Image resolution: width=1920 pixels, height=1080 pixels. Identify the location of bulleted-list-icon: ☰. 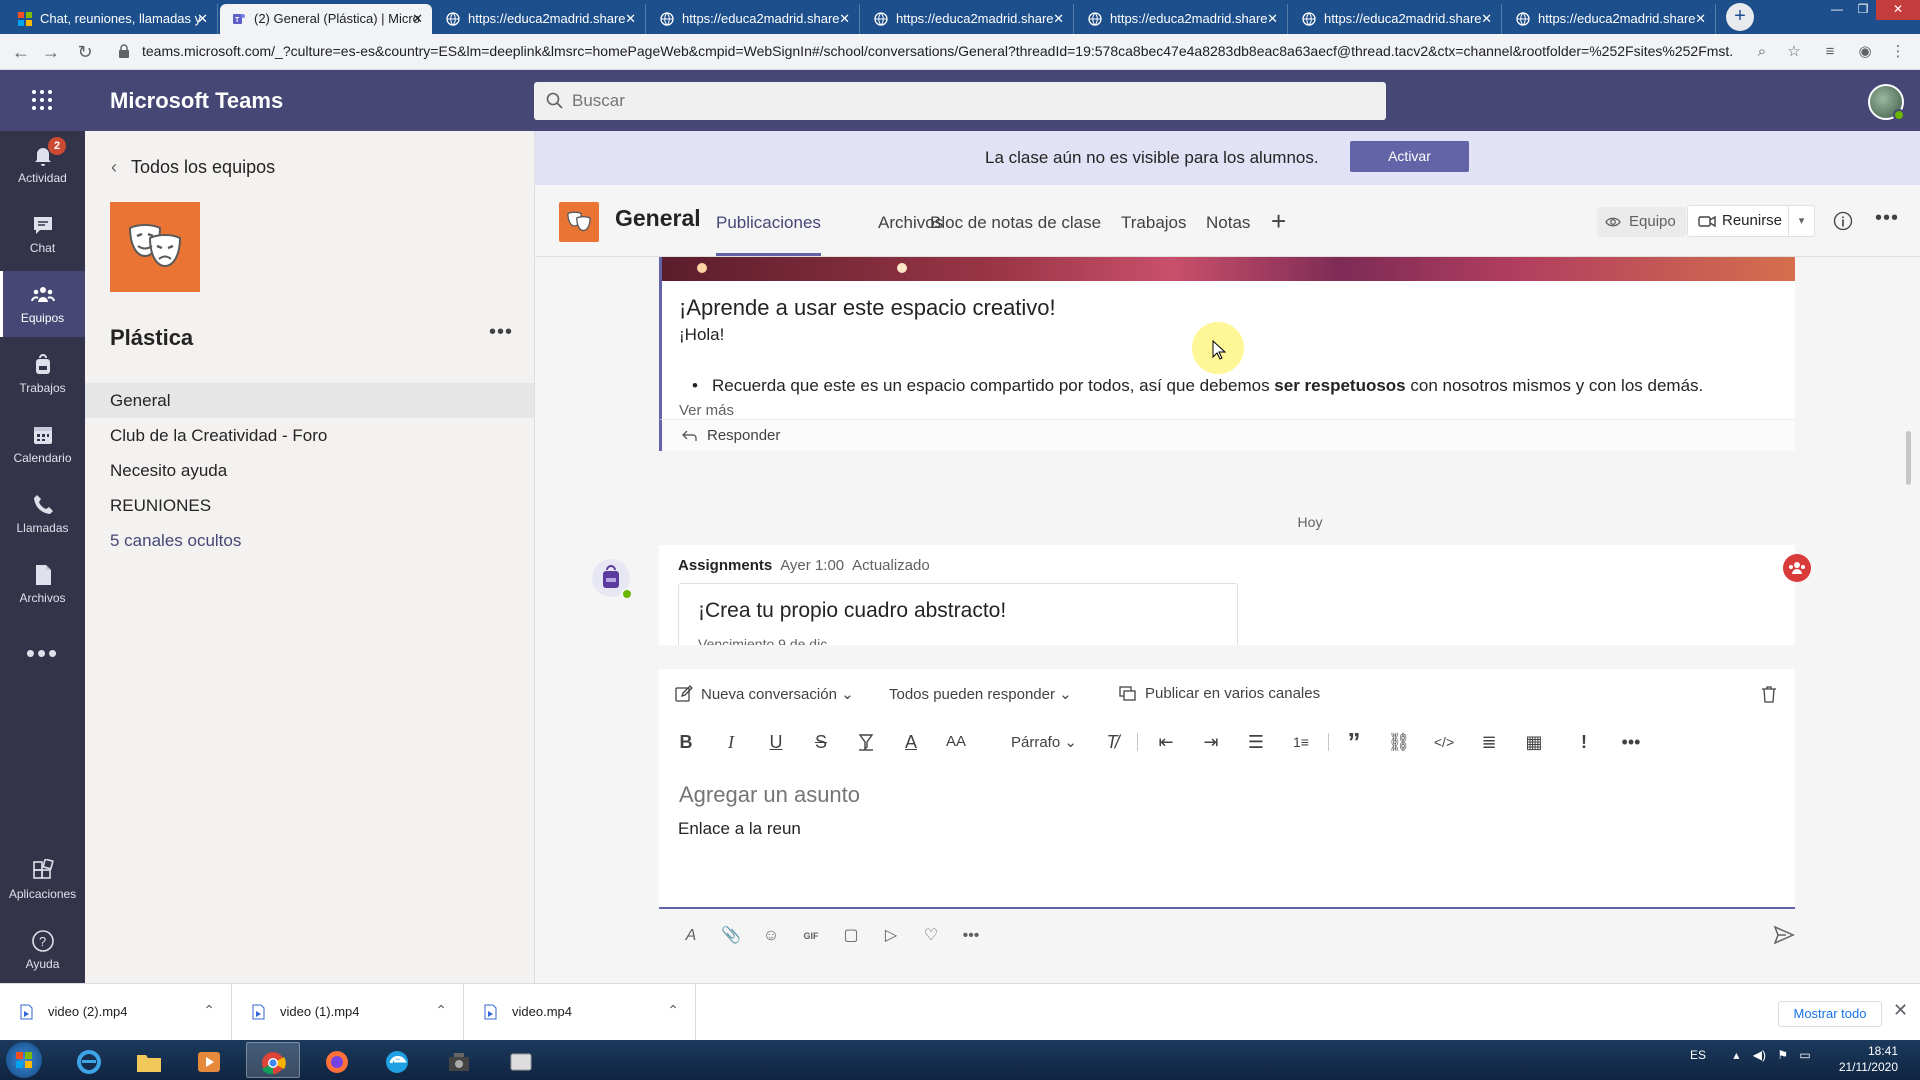
(1256, 742).